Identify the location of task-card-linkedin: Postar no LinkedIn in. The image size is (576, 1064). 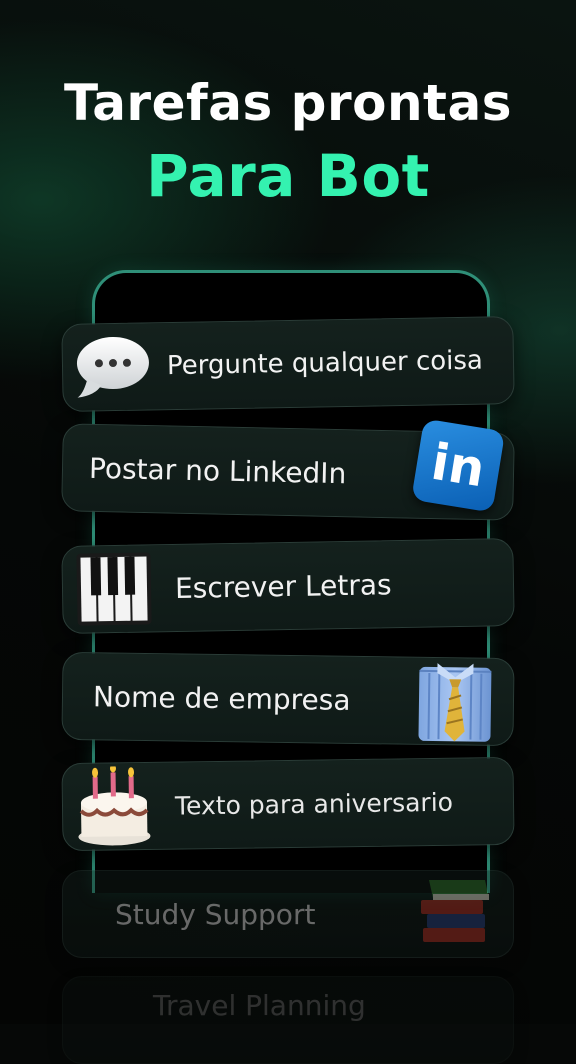
(288, 469).